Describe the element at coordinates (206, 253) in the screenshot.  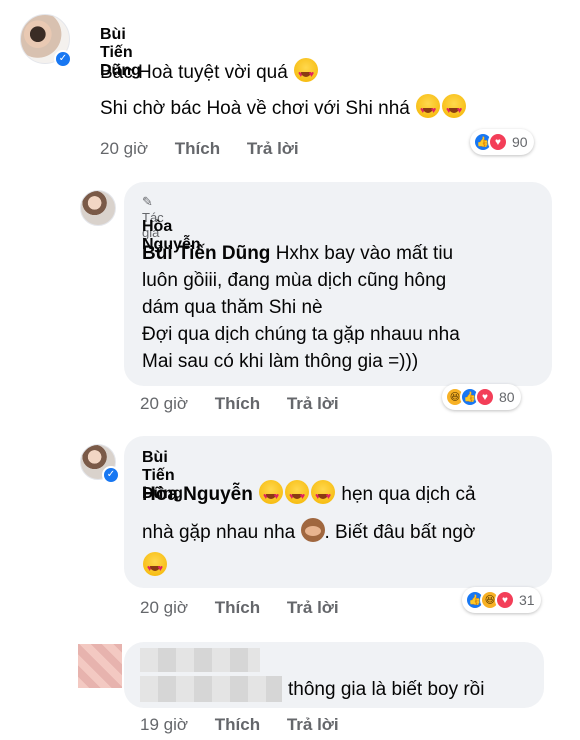
I see `mention-link: Bùi Tiến Dũng` at that location.